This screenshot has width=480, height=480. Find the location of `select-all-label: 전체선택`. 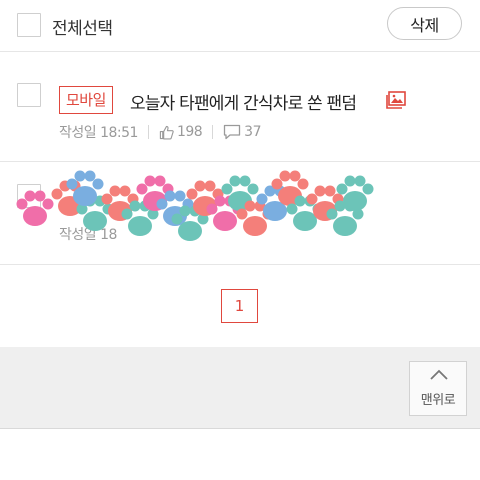

select-all-label: 전체선택 is located at coordinates (82, 26).